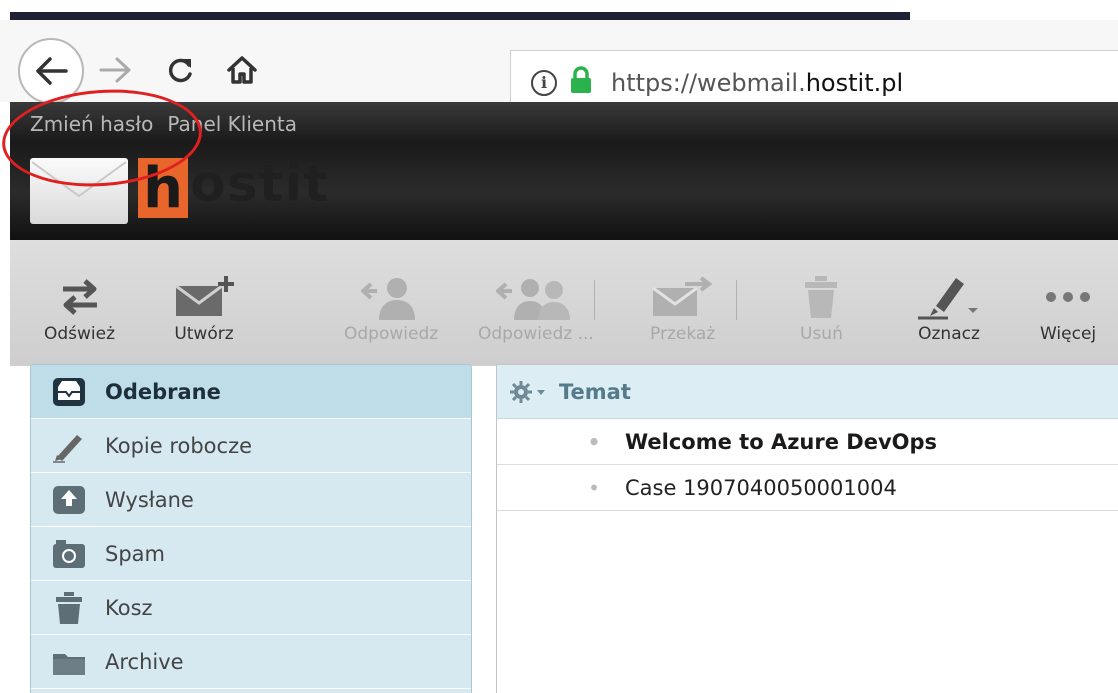 This screenshot has height=693, width=1118. Describe the element at coordinates (204, 334) in the screenshot. I see `compose-label: Utwórz` at that location.